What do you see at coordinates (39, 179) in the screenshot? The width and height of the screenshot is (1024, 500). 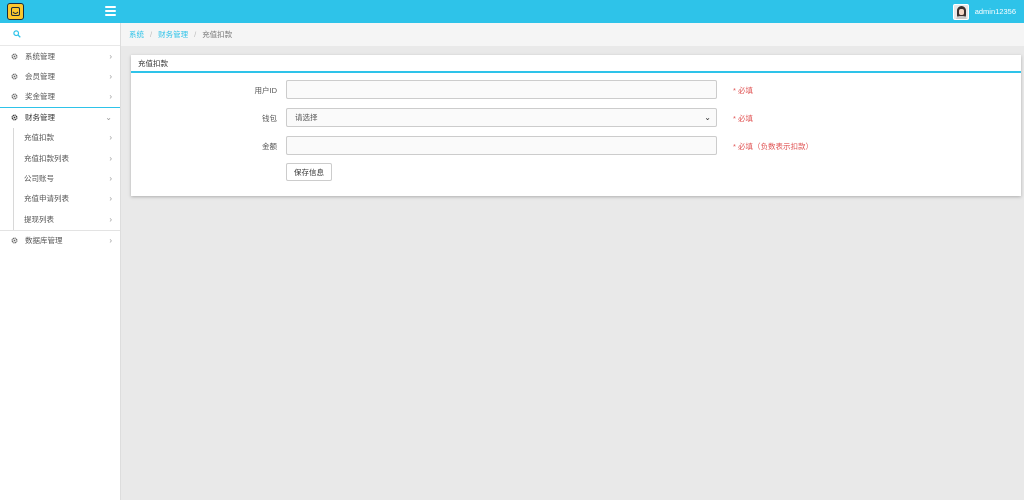 I see `submenu-item-label: 公司账号` at bounding box center [39, 179].